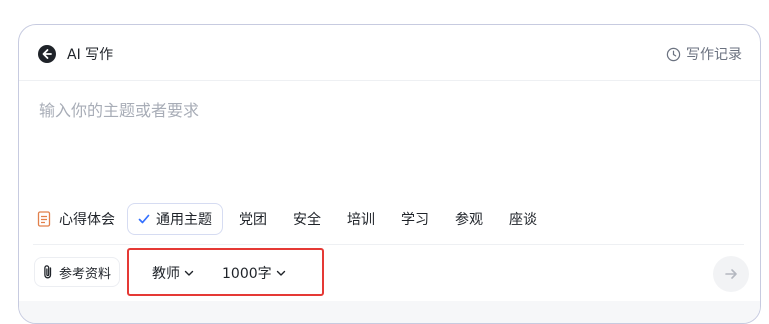 This screenshot has width=769, height=324. What do you see at coordinates (44, 219) in the screenshot?
I see `document-icon` at bounding box center [44, 219].